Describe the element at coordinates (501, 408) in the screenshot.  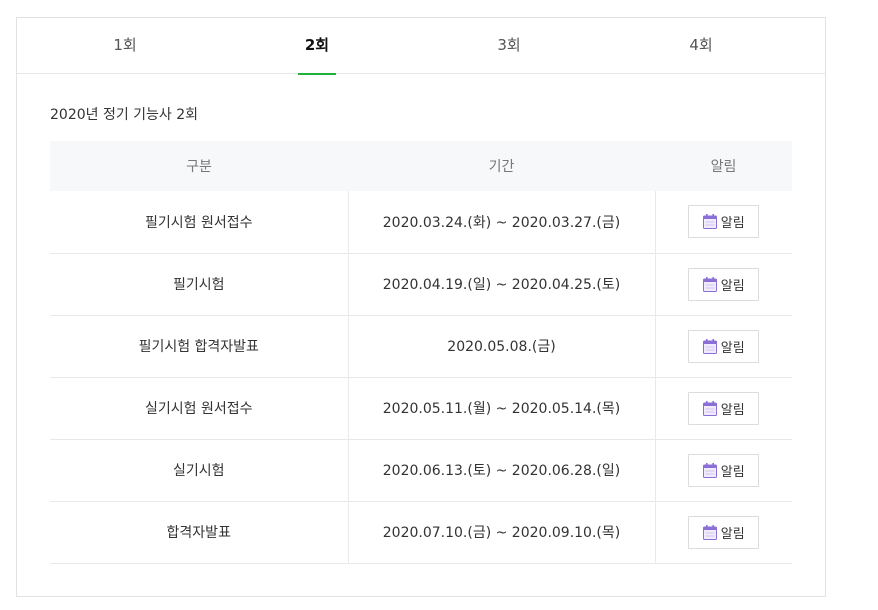
I see `row-period: 2020.05.11.(월) ~ 2020.05.14.(목)` at that location.